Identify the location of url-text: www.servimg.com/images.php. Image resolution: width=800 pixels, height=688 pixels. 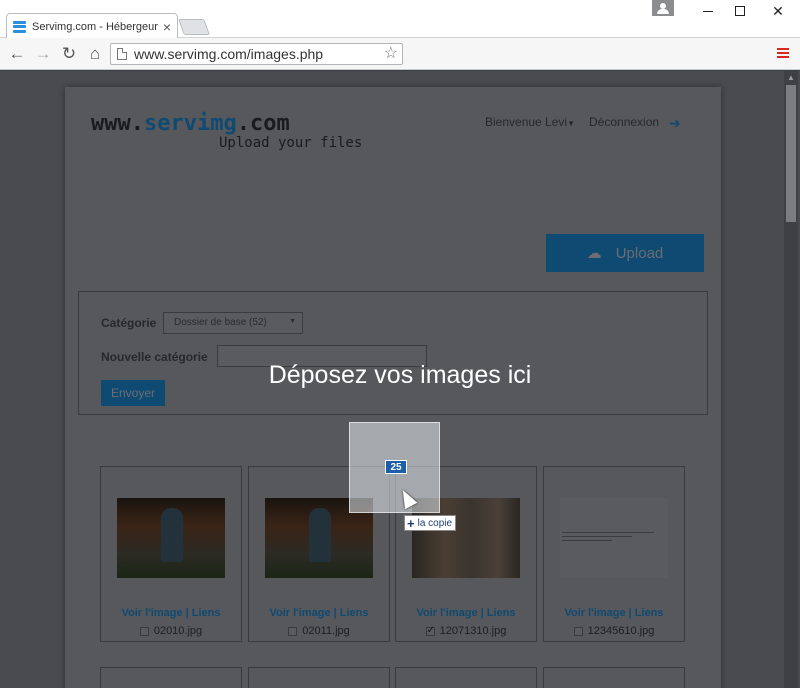
(229, 54).